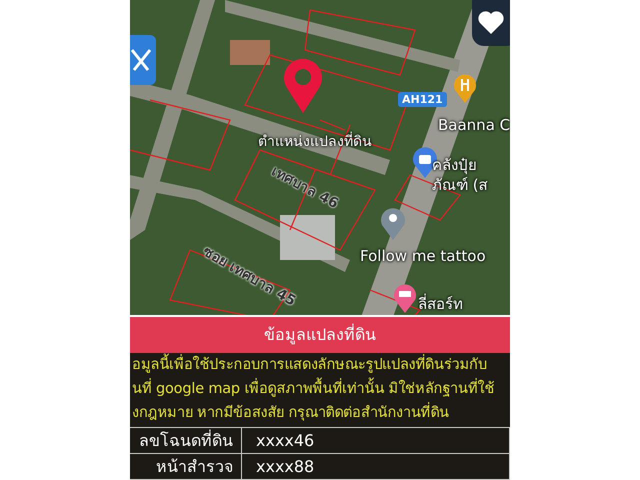 The width and height of the screenshot is (640, 480). I want to click on field-value: xxxx88, so click(376, 467).